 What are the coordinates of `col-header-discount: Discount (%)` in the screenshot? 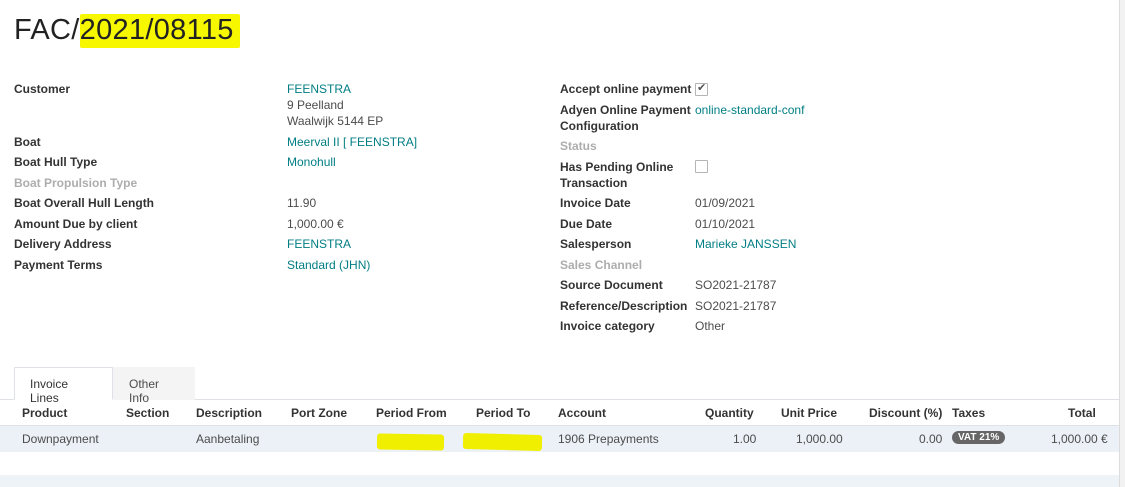 It's located at (905, 413).